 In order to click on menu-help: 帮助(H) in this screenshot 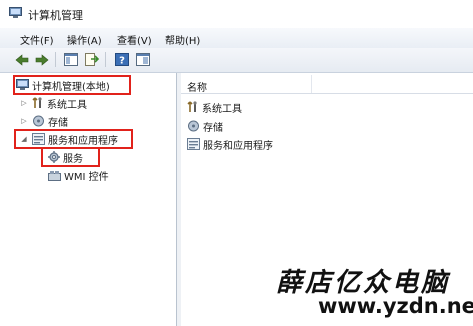, I will do `click(182, 39)`.